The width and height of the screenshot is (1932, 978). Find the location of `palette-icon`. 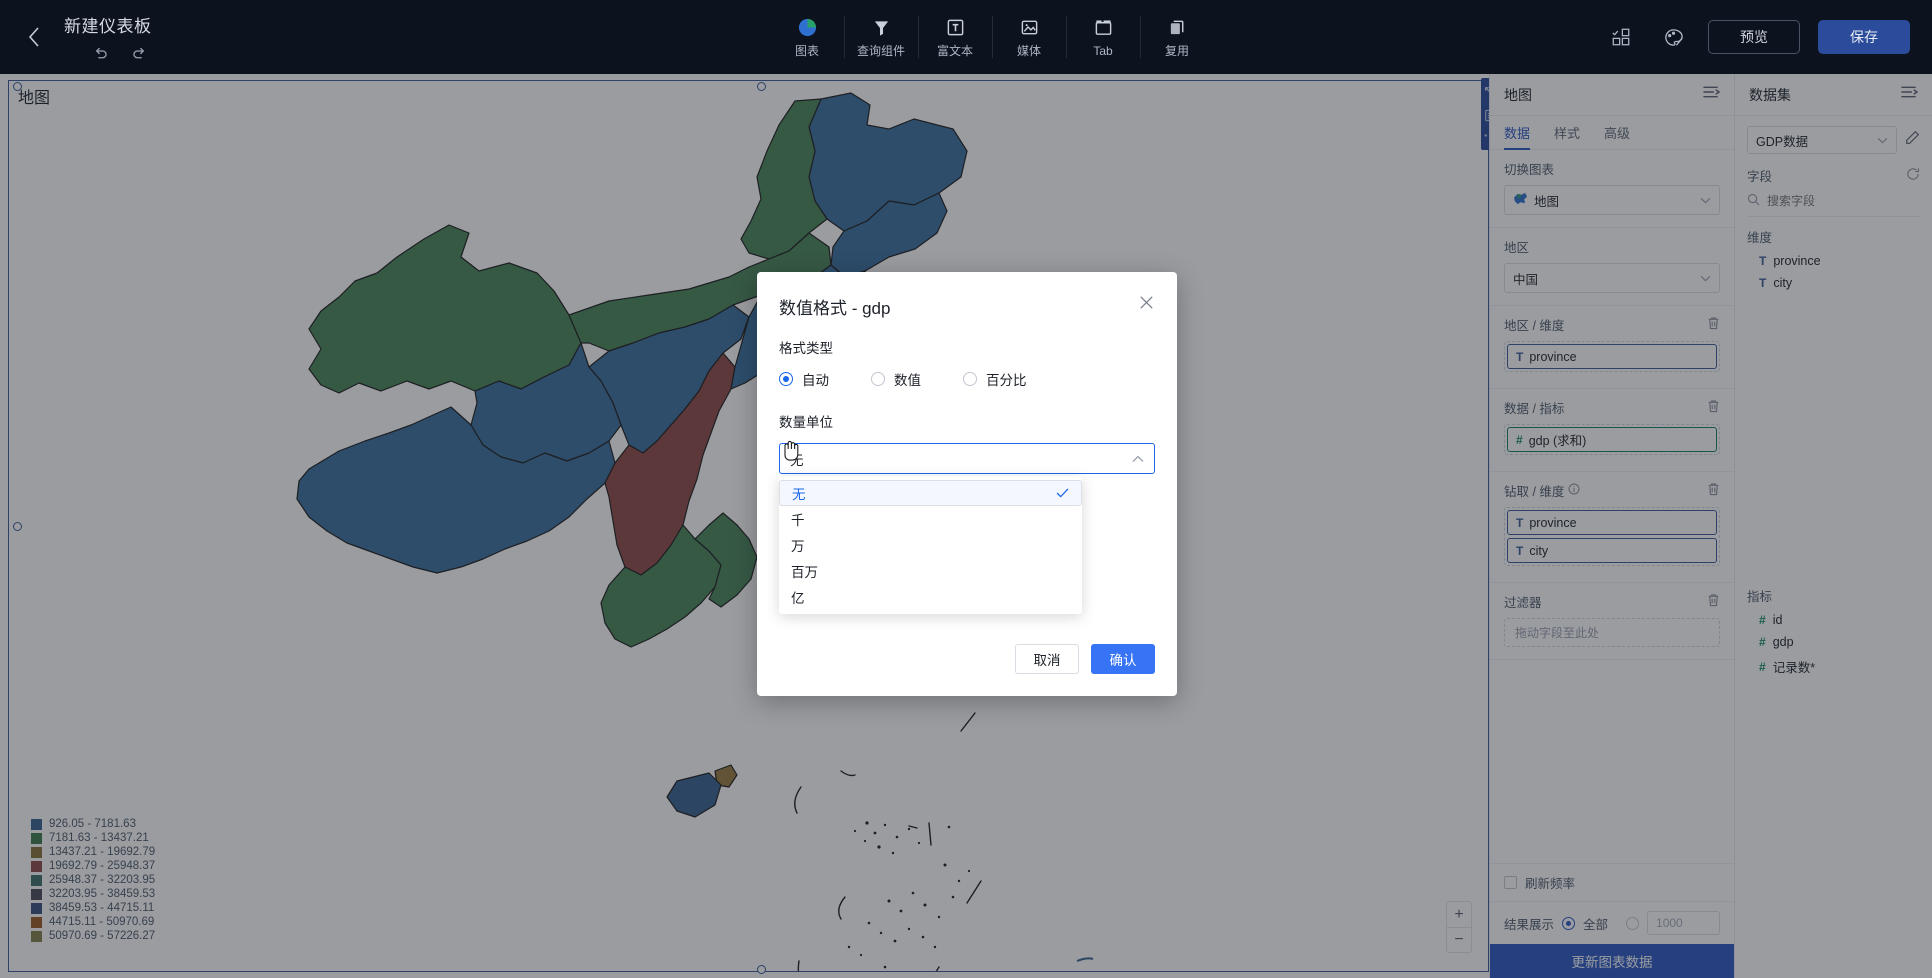

palette-icon is located at coordinates (1673, 37).